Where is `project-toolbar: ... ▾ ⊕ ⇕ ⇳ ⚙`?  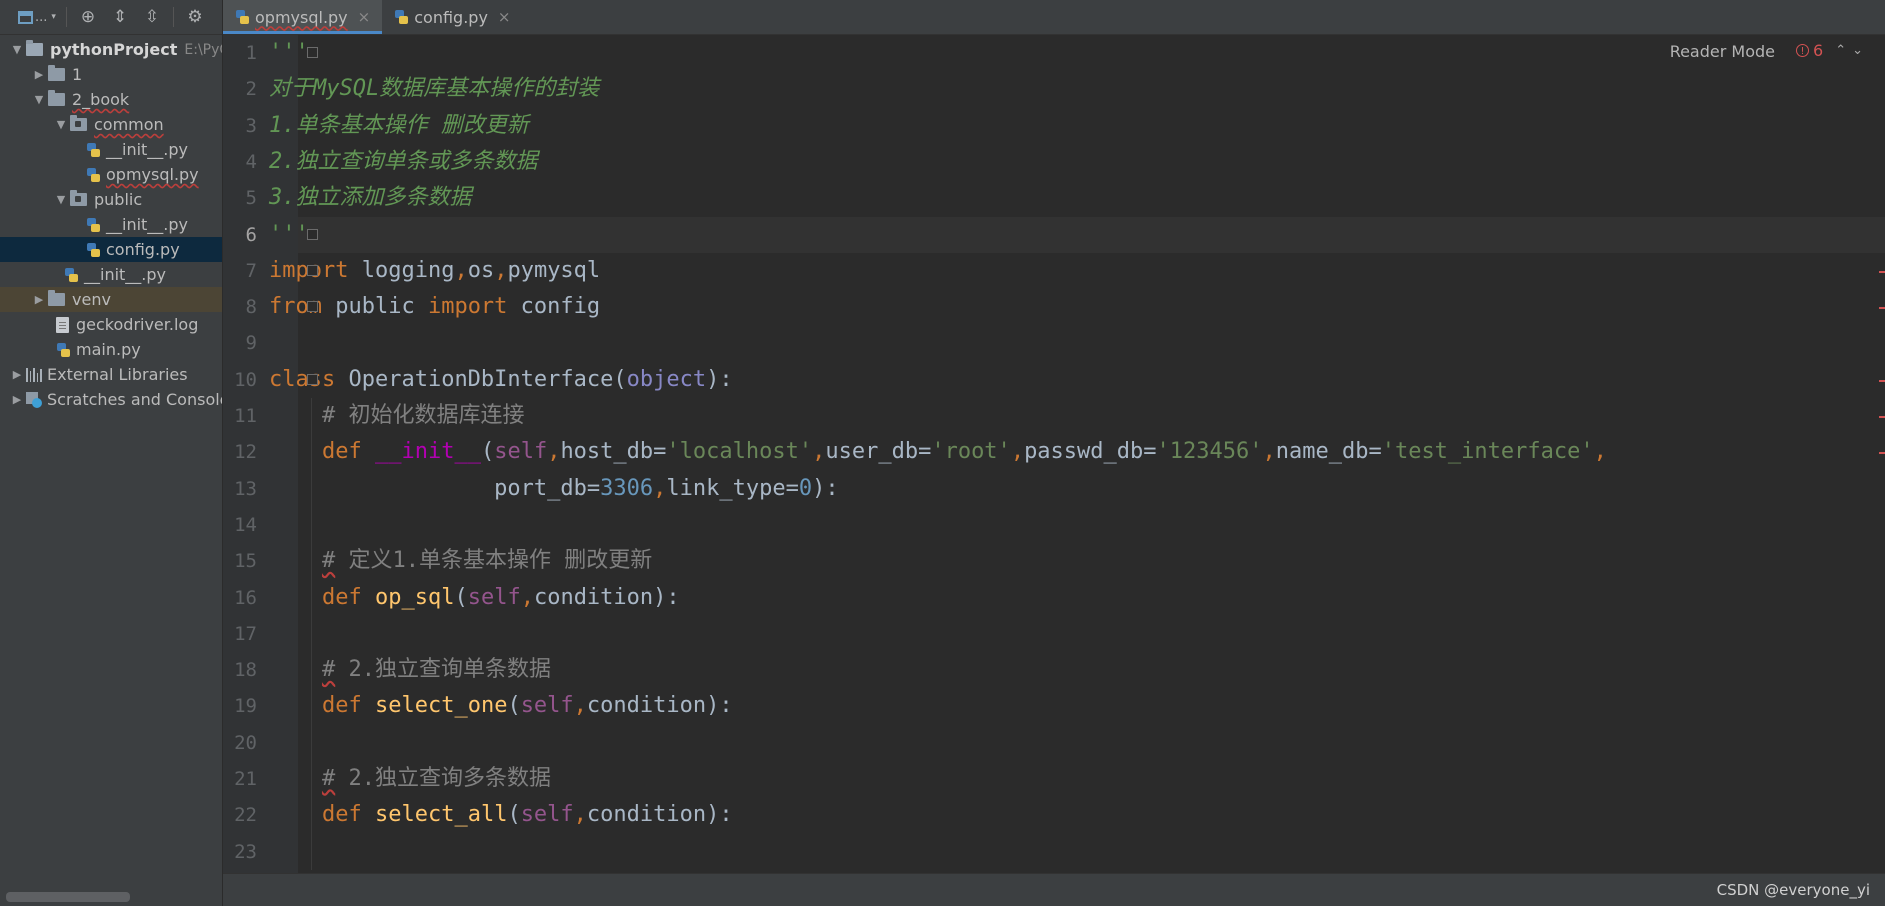
project-toolbar: ... ▾ ⊕ ⇕ ⇳ ⚙ is located at coordinates (111, 17).